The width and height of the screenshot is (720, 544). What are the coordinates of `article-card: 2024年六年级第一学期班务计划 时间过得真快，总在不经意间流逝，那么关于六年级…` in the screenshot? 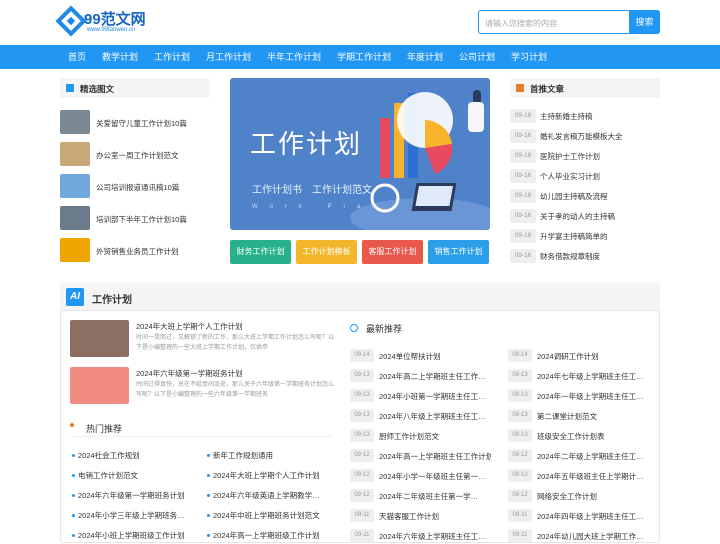 It's located at (205, 387).